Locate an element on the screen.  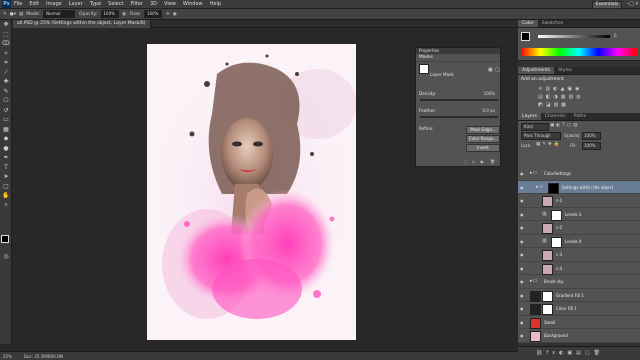
layer-row: ◉ c-4 is located at coordinates (579, 268).